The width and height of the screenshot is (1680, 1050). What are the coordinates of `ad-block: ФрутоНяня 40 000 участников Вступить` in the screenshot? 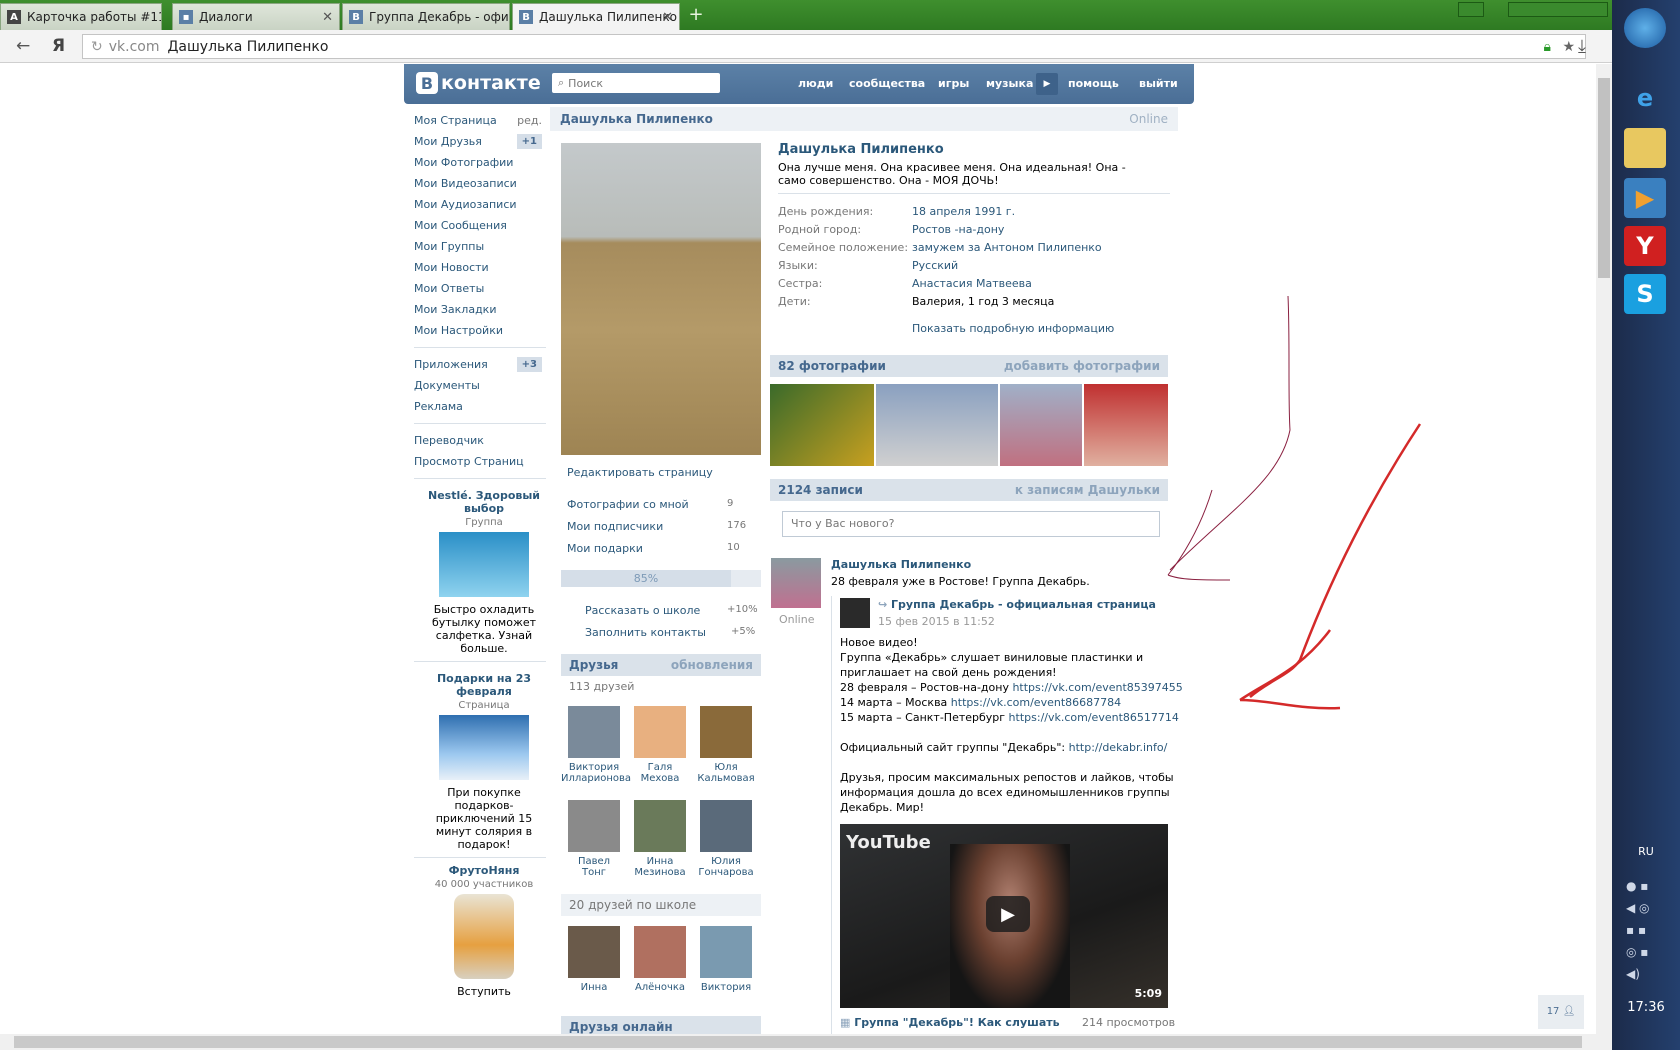 It's located at (484, 931).